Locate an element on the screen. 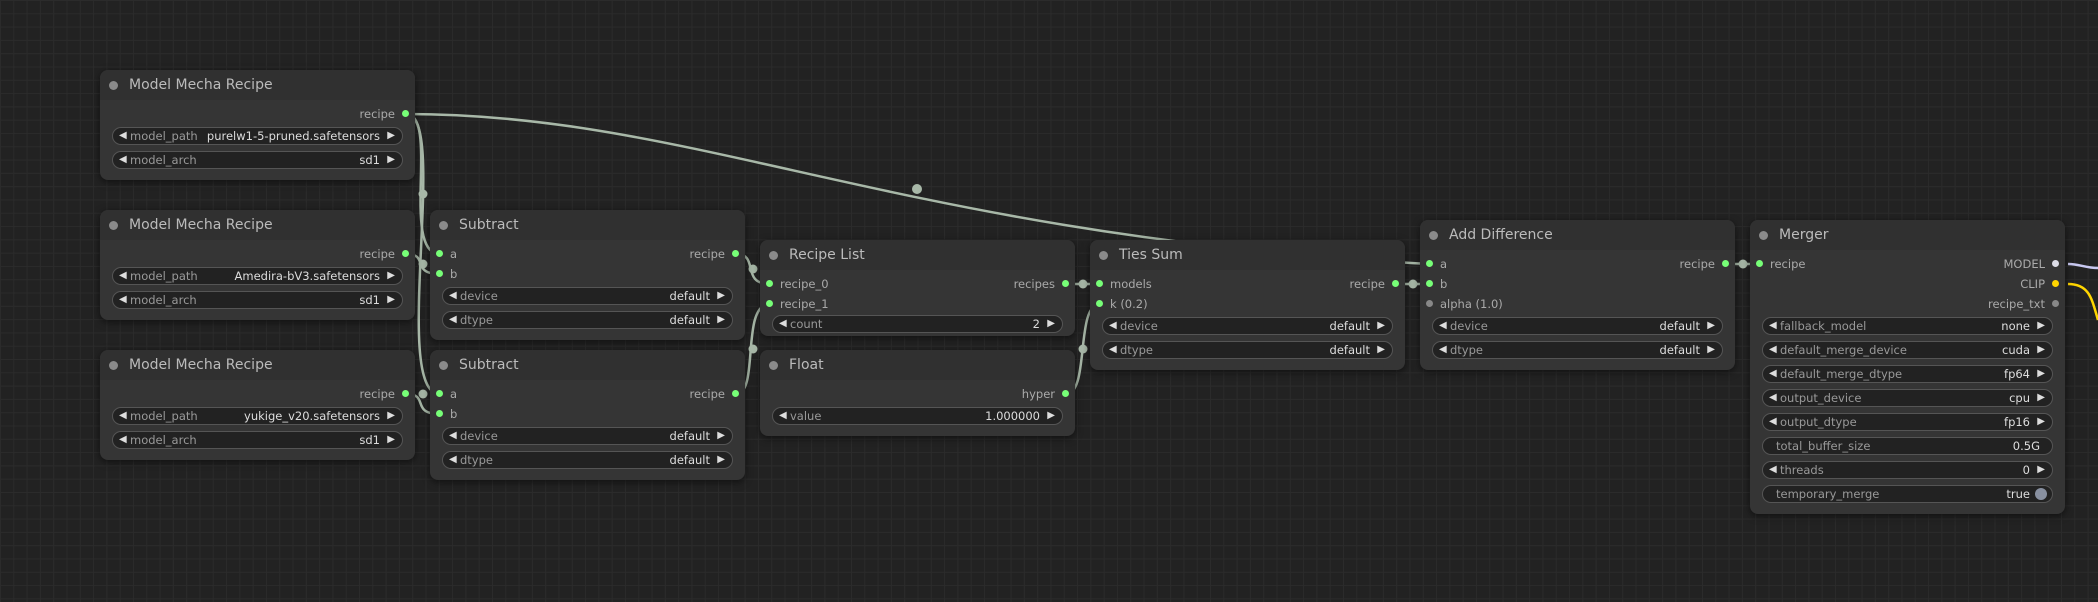 Image resolution: width=2098 pixels, height=602 pixels. threads-stepper: ◀ threads 0 ▶ is located at coordinates (1907, 470).